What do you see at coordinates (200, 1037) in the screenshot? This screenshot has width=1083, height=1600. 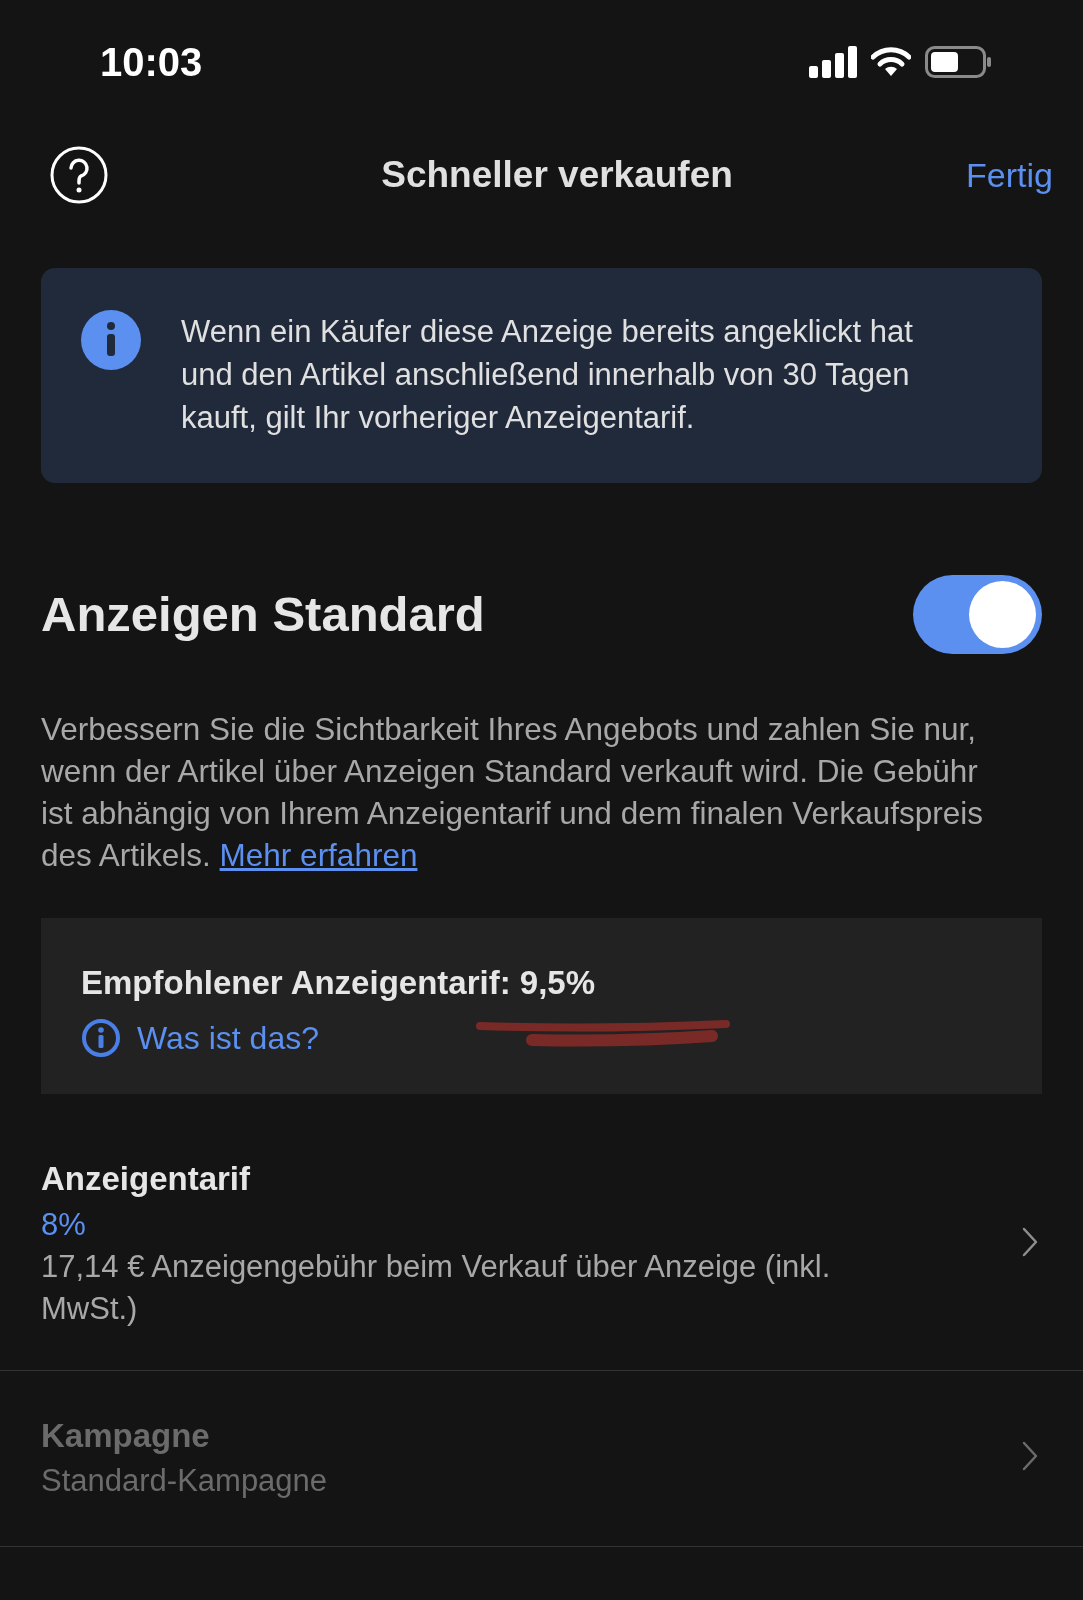 I see `what-is-this-link: Was ist das?` at bounding box center [200, 1037].